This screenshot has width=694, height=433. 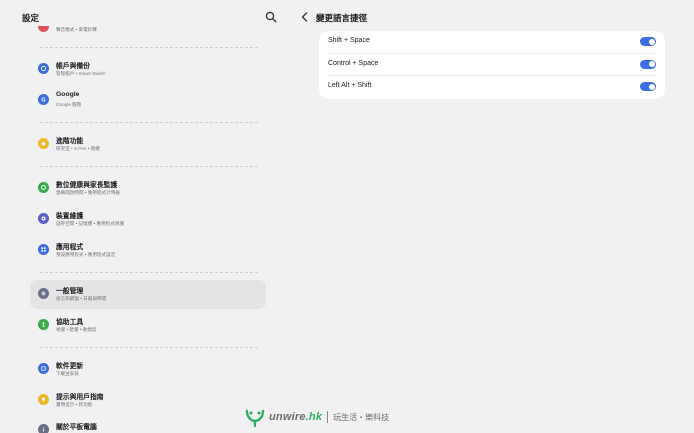 I want to click on shortcut-label: Left Alt + Shift, so click(x=350, y=85).